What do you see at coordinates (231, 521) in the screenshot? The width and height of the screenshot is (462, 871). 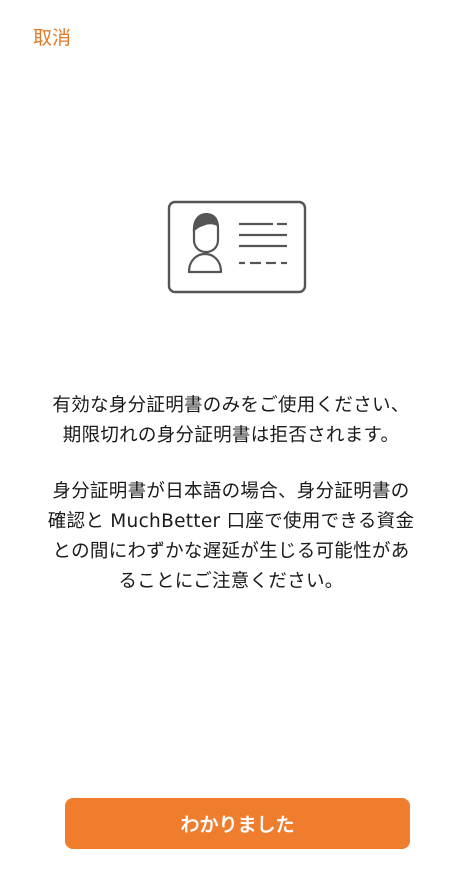 I see `notice-line: 確認と MuchBetter 口座で使用できる資金` at bounding box center [231, 521].